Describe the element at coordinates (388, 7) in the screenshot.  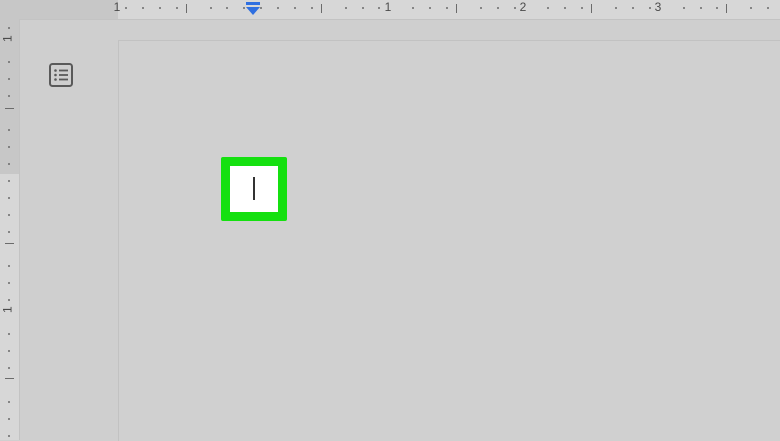
I see `ruler-label-1: 1` at that location.